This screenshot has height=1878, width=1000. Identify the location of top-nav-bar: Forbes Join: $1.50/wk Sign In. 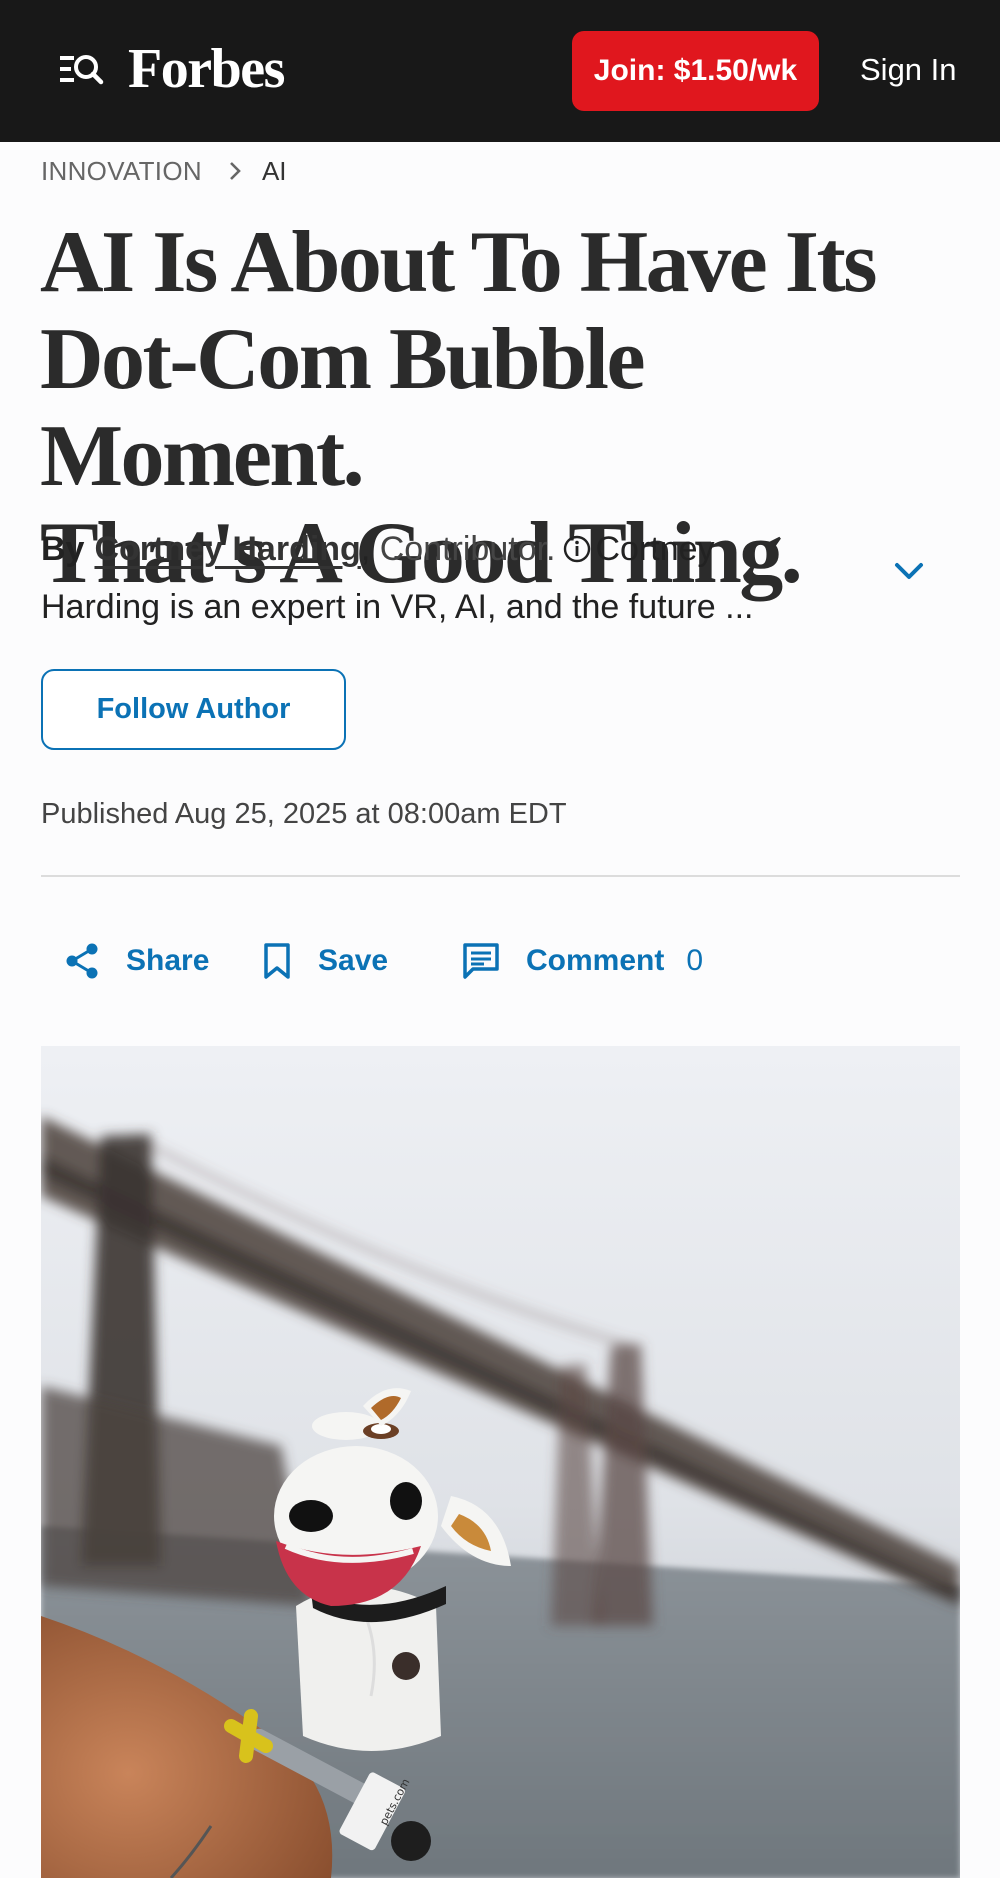
(500, 71).